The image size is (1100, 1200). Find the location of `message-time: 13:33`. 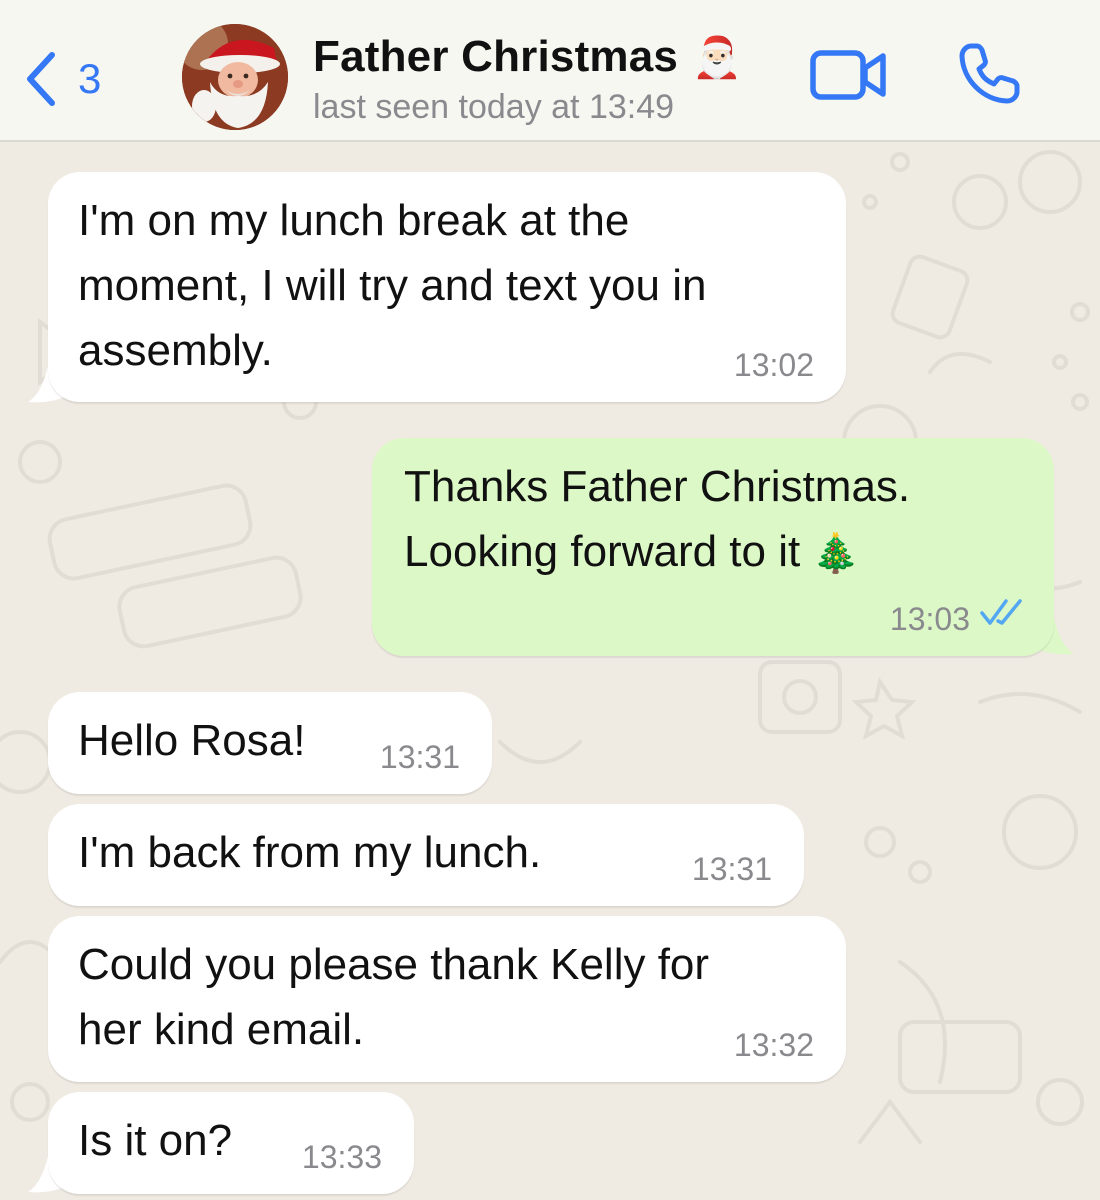

message-time: 13:33 is located at coordinates (341, 1157).